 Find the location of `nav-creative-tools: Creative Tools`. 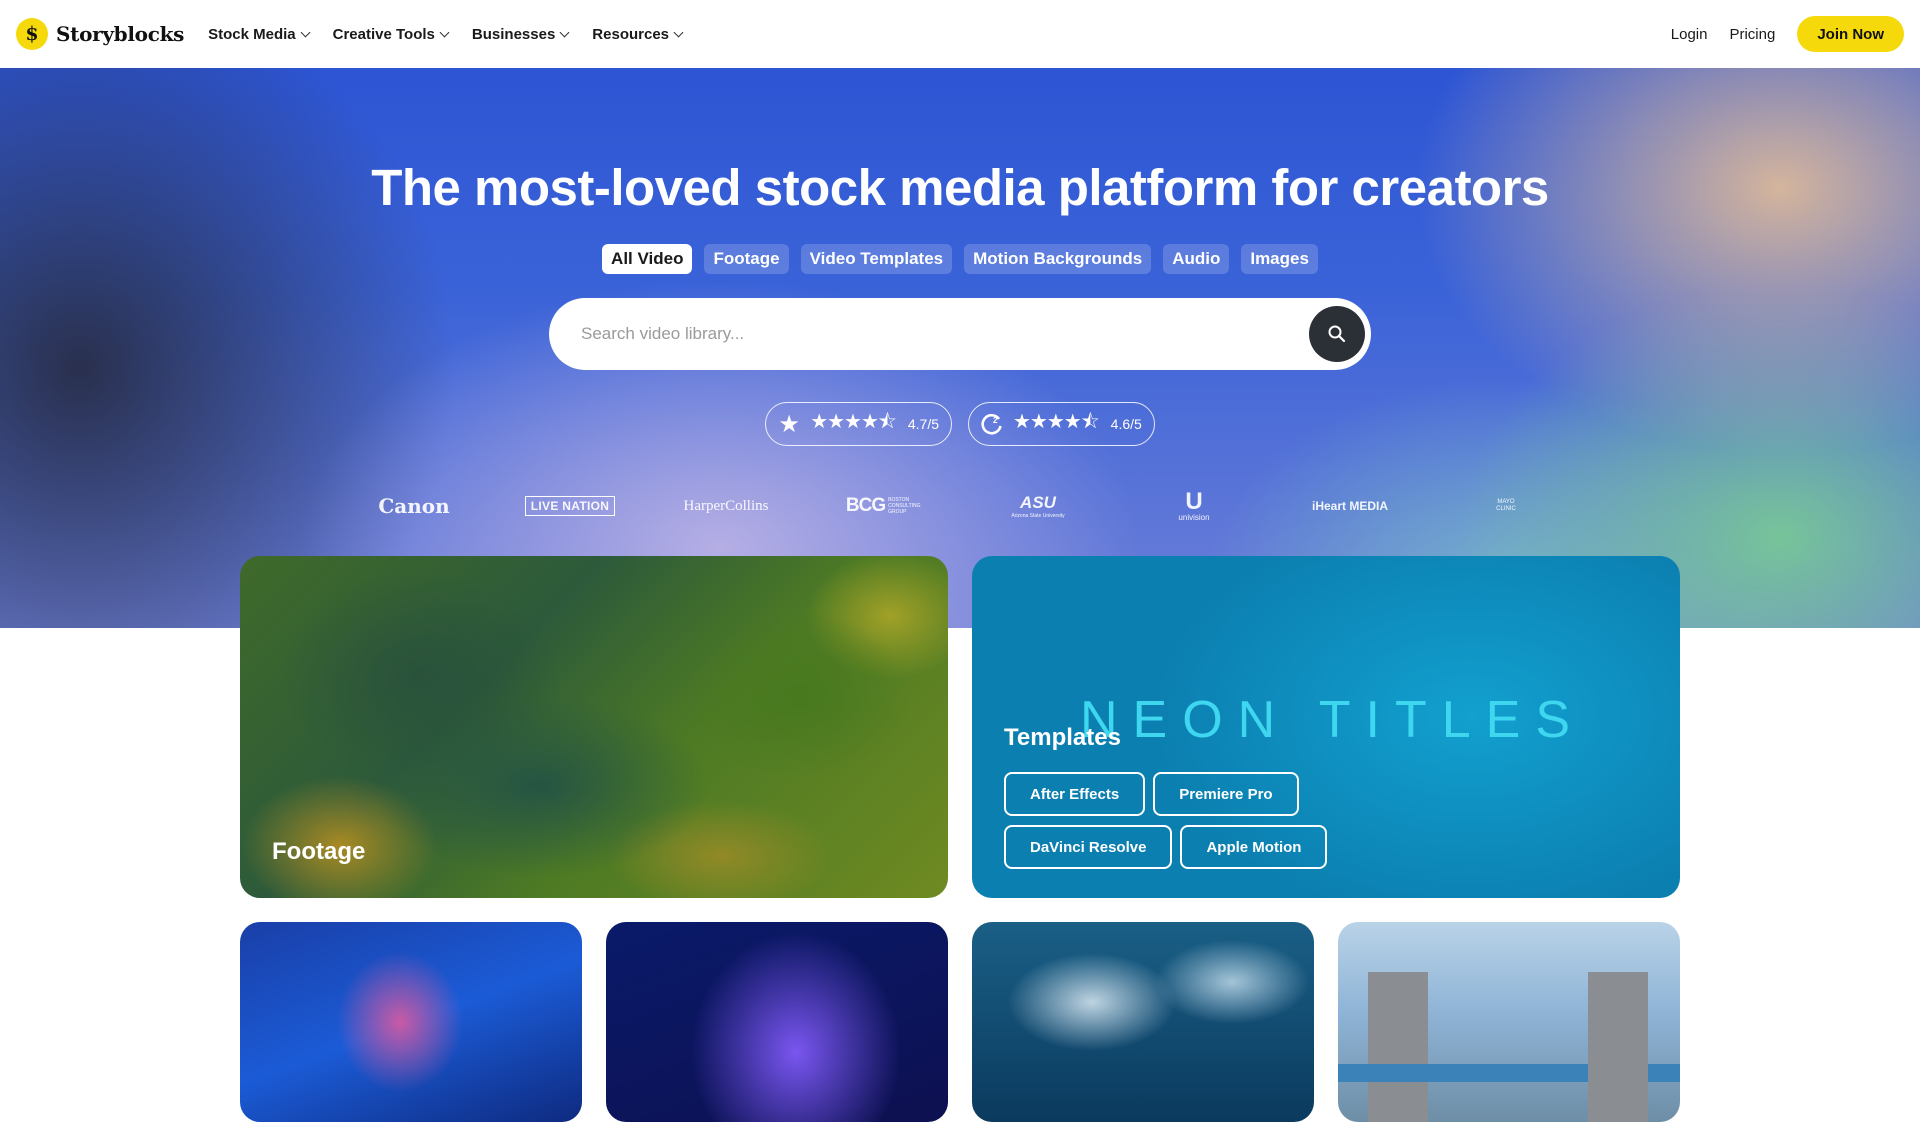

nav-creative-tools: Creative Tools is located at coordinates (391, 34).